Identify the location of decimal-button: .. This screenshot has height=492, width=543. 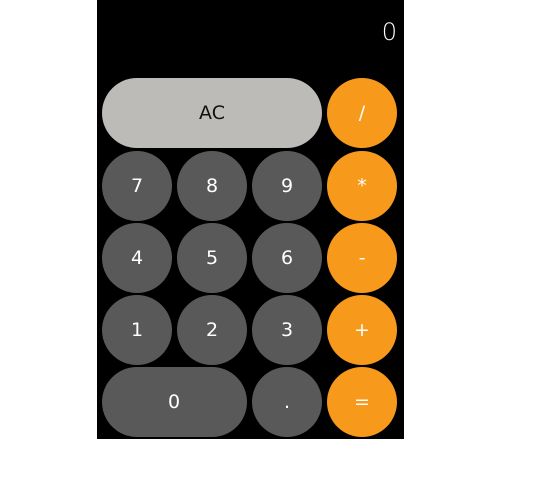
(287, 402).